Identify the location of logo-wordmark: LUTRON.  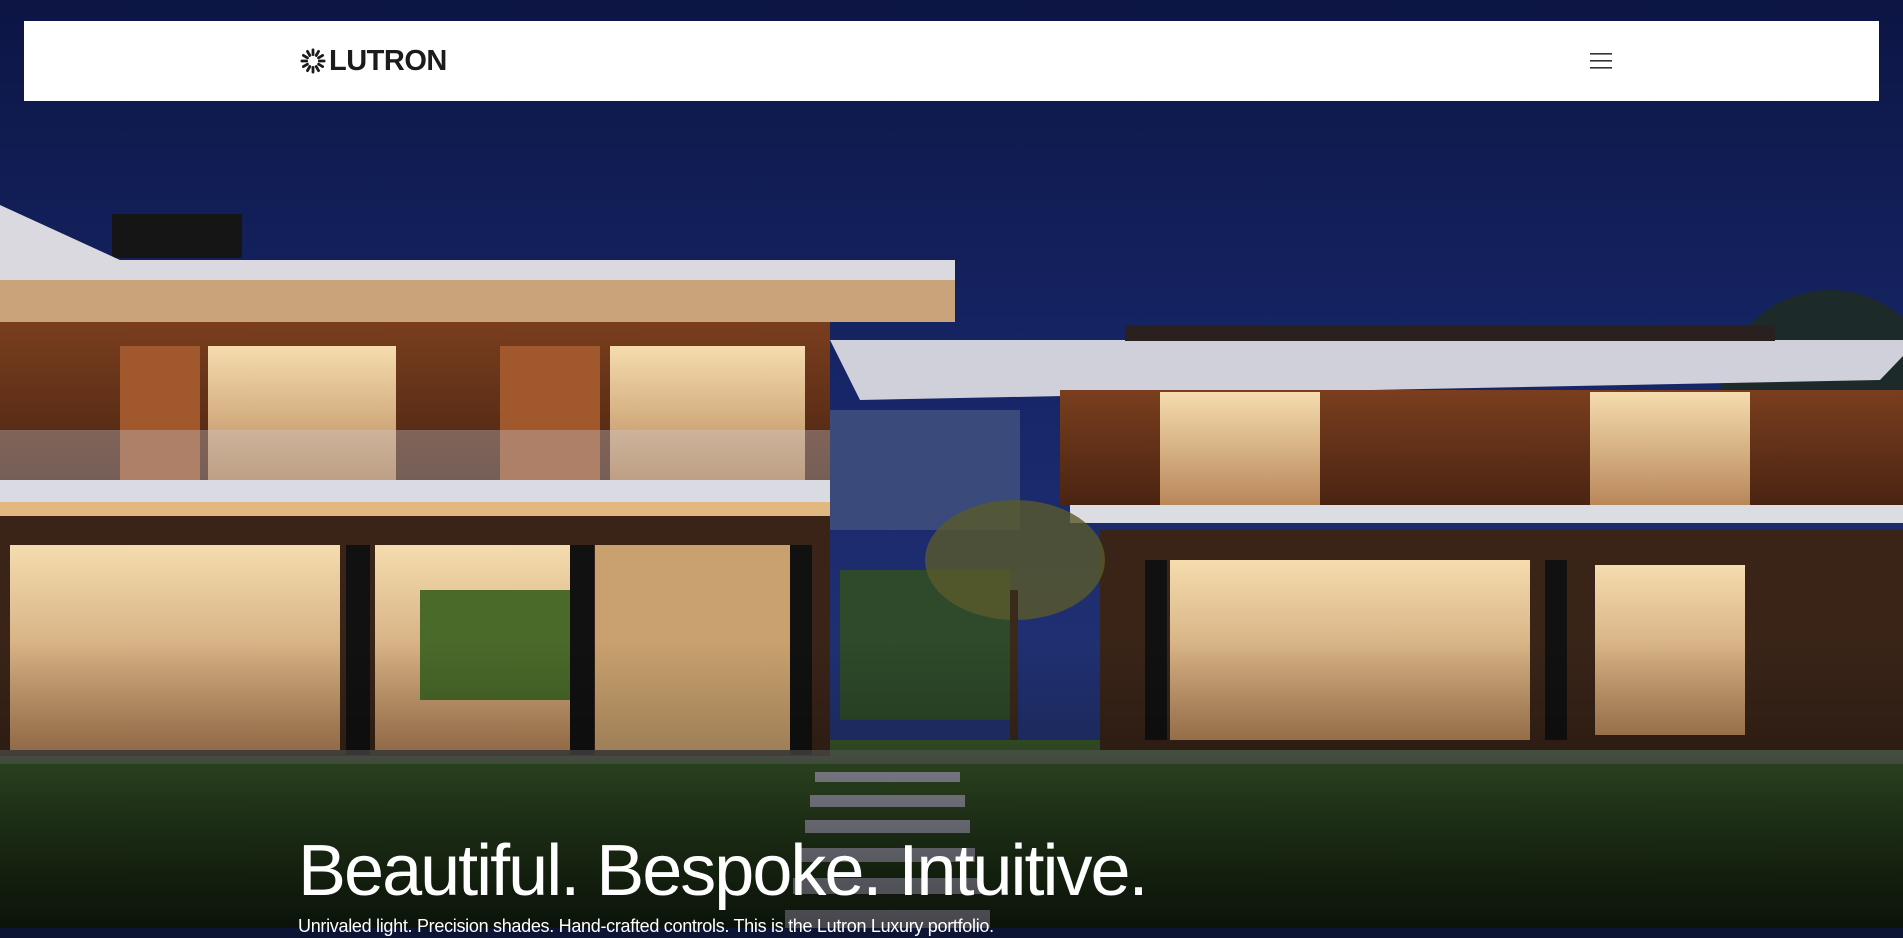
(388, 61).